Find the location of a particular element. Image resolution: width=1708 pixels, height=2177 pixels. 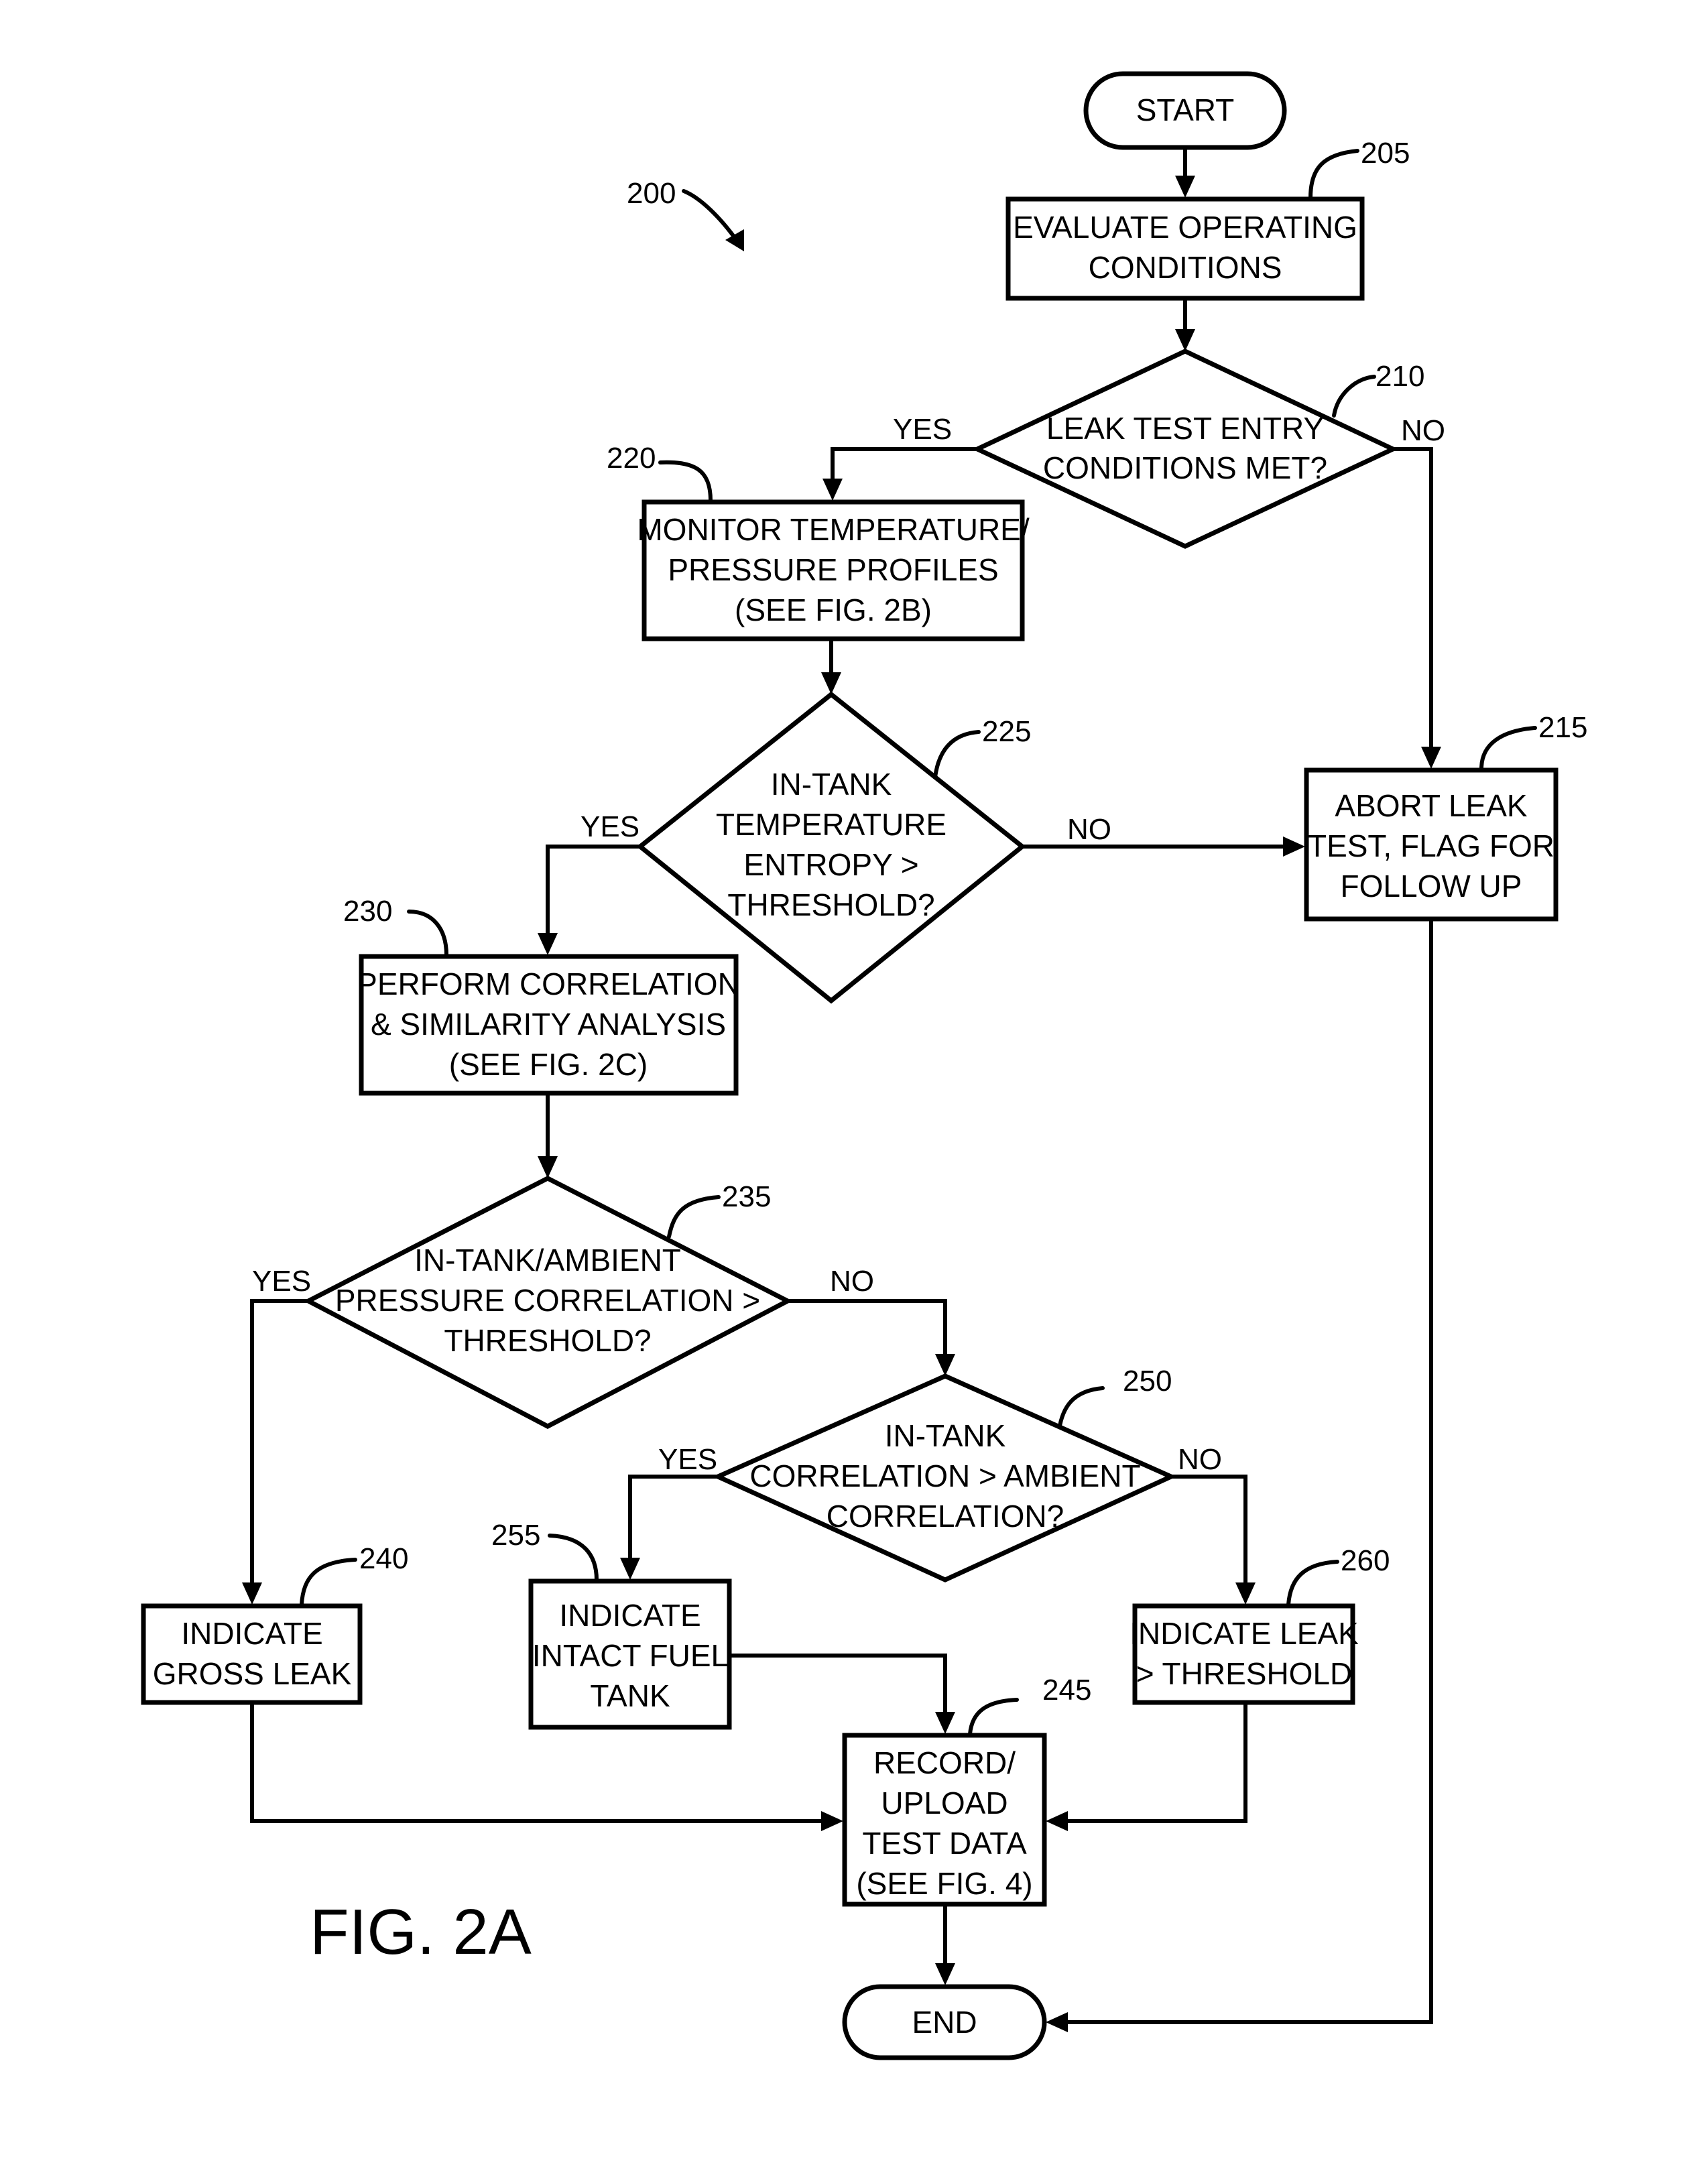

edge-label-250-no: NO is located at coordinates (1200, 1459).